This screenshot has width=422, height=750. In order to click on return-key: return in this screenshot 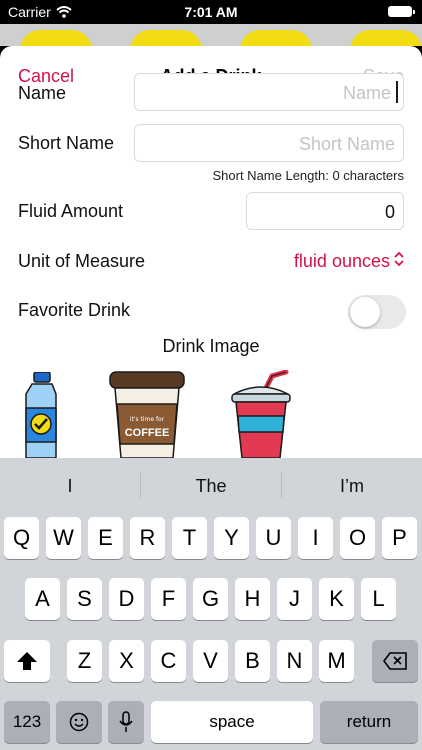, I will do `click(369, 722)`.